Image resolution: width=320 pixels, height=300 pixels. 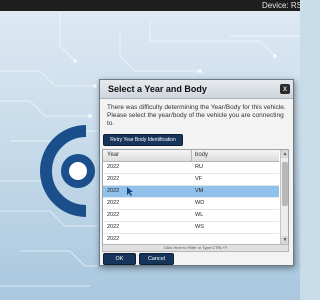 I want to click on cell-body: VM, so click(x=199, y=191).